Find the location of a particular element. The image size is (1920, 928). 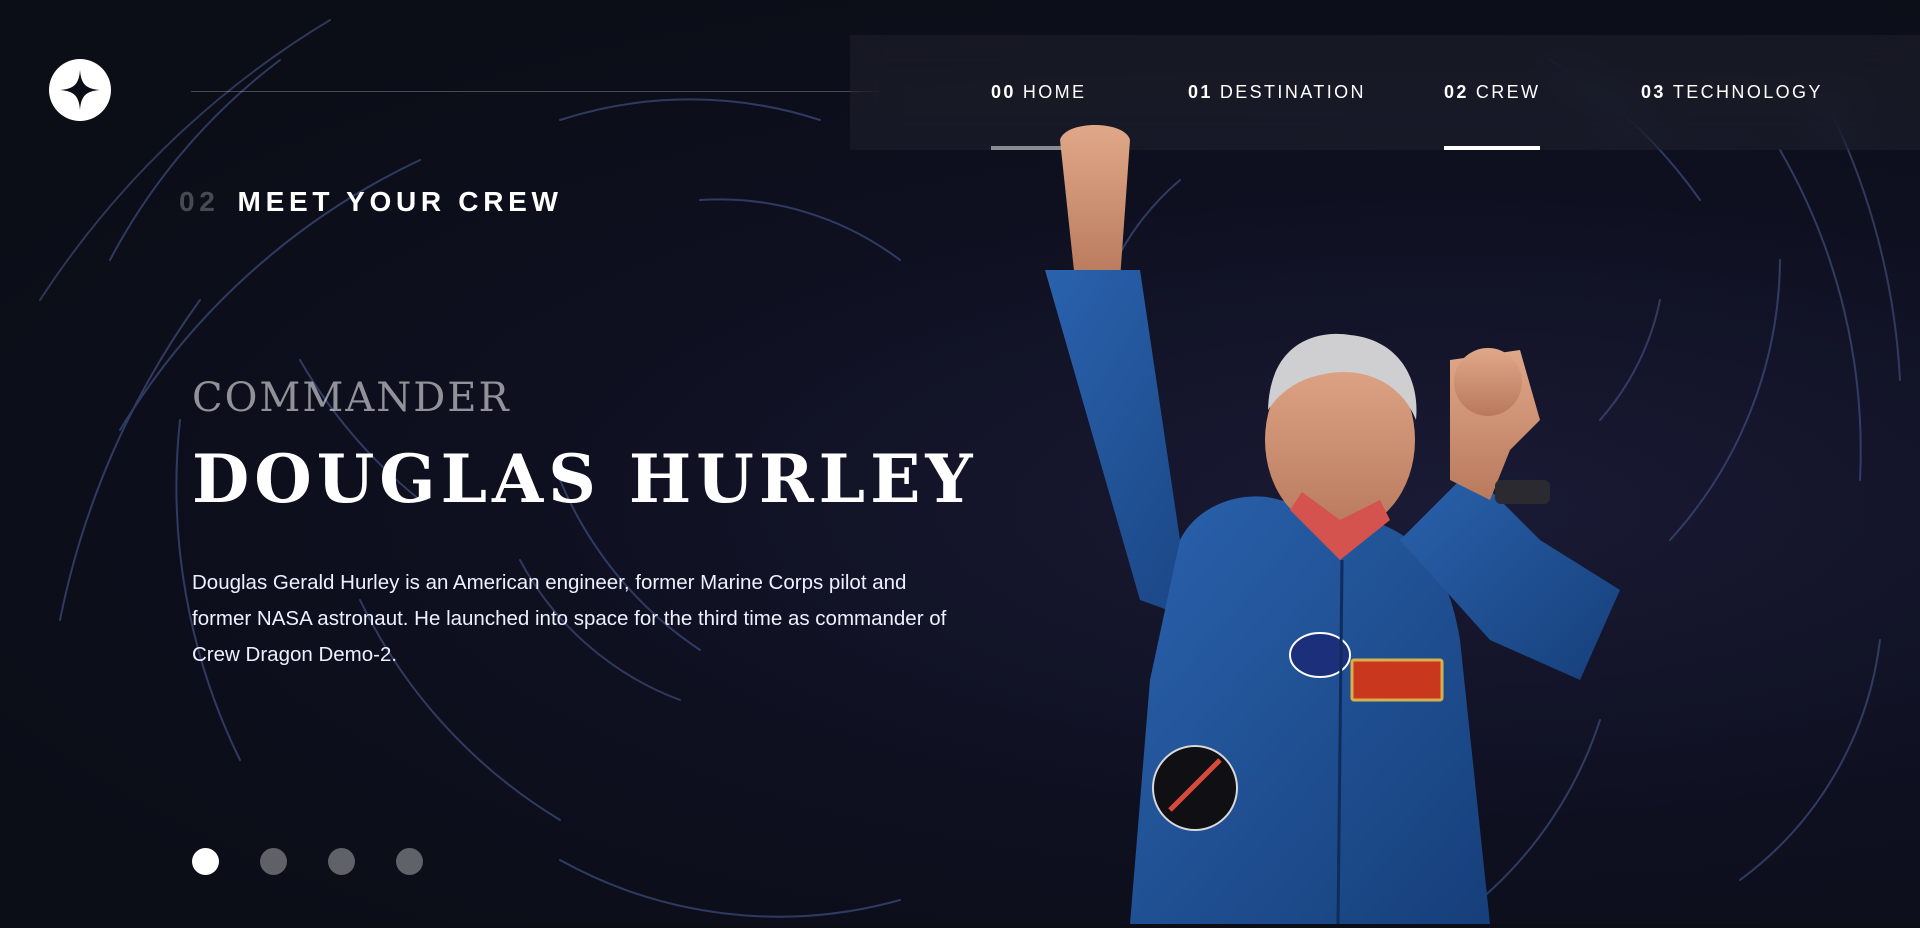

crew-carousel-dots is located at coordinates (307, 861).